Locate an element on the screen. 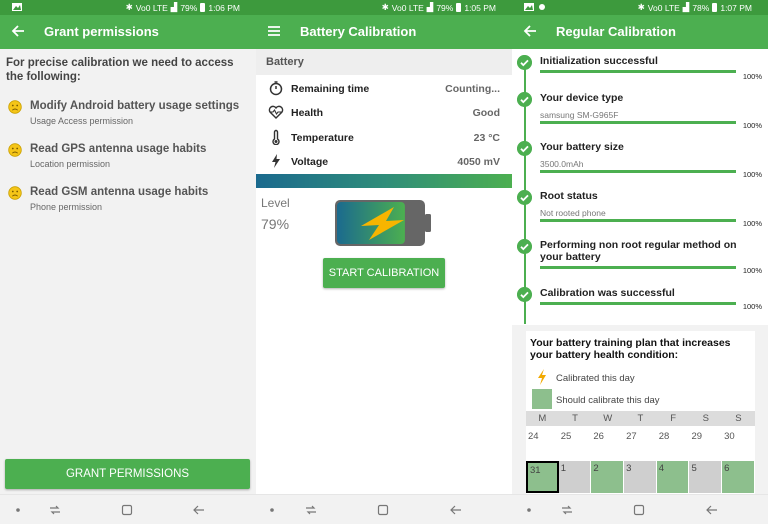 The width and height of the screenshot is (768, 524). step-subtitle: Not rooted phone is located at coordinates (573, 213).